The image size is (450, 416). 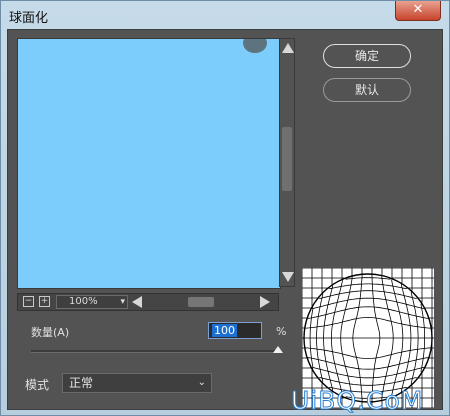 What do you see at coordinates (201, 302) in the screenshot?
I see `horizontal-scroll-thumb` at bounding box center [201, 302].